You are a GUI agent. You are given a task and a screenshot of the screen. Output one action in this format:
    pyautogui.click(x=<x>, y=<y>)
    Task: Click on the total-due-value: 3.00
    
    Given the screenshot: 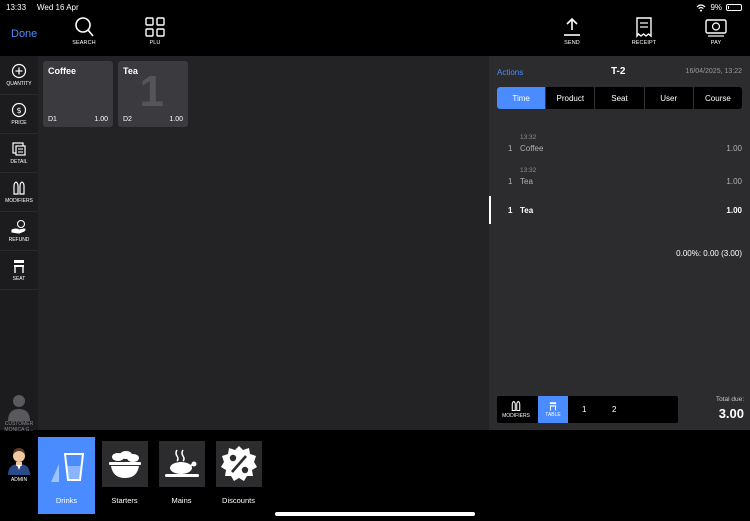 What is the action you would take?
    pyautogui.click(x=731, y=413)
    